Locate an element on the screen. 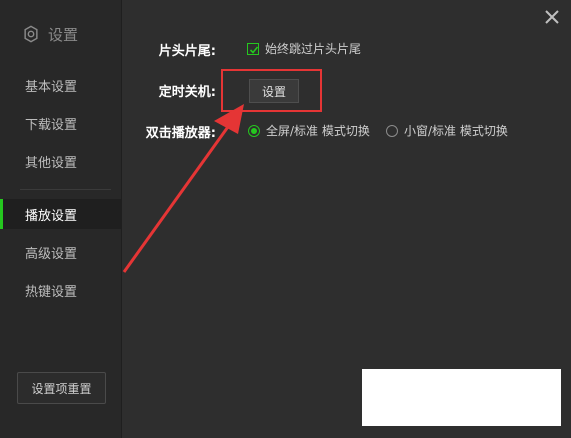 Image resolution: width=571 pixels, height=438 pixels. check-icon is located at coordinates (254, 49).